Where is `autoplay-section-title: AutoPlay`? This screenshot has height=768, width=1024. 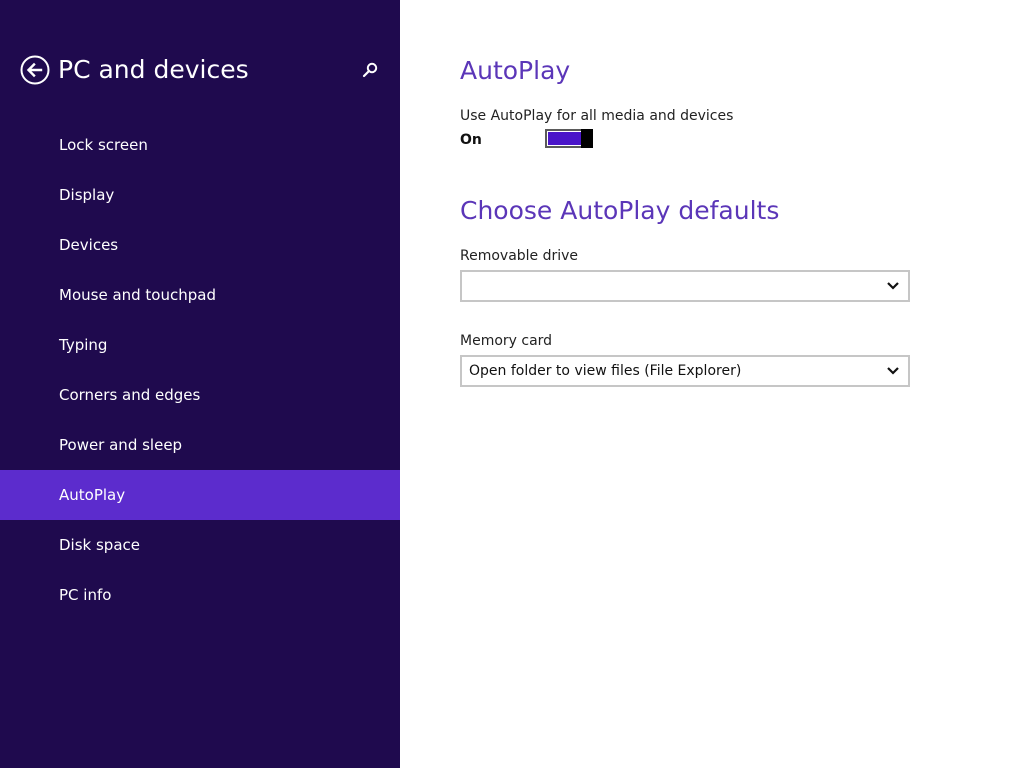 autoplay-section-title: AutoPlay is located at coordinates (515, 70).